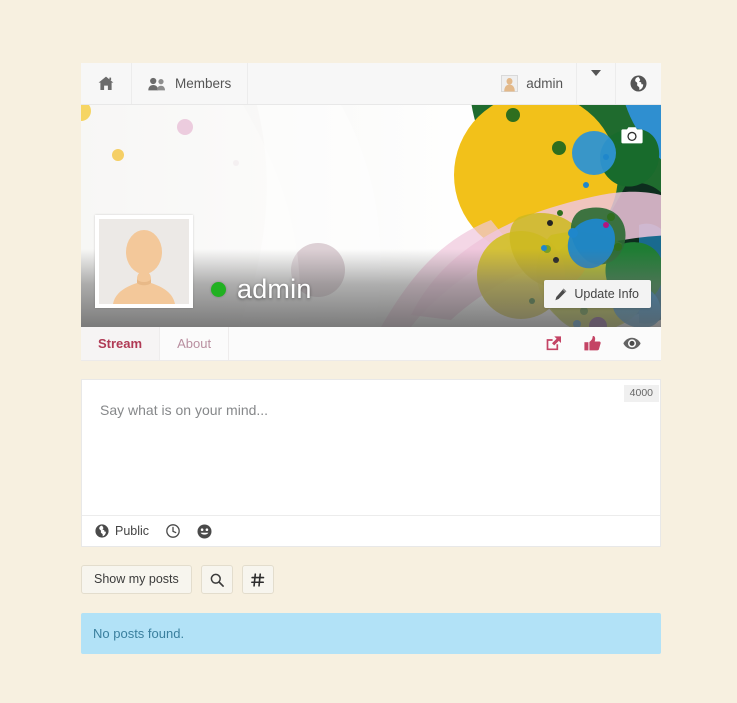 The width and height of the screenshot is (737, 703). I want to click on tab-about: About, so click(195, 343).